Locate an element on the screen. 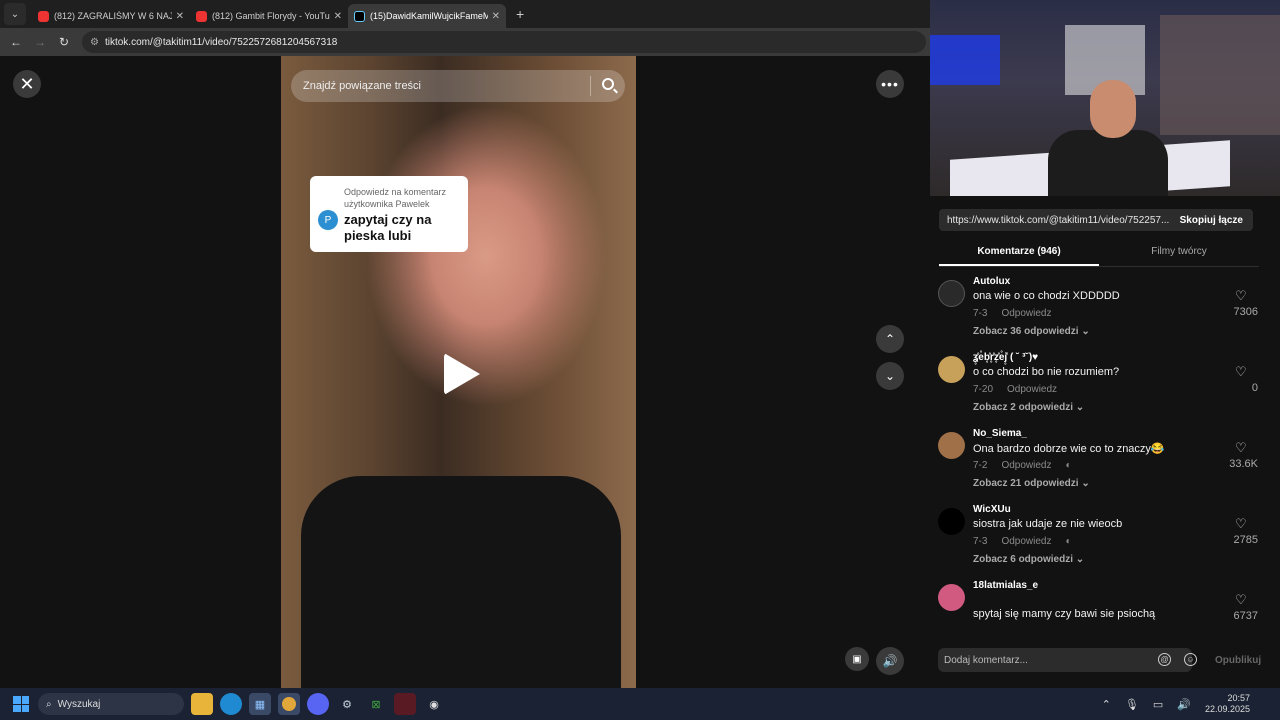  emoji-icon: ☺ is located at coordinates (1190, 659).